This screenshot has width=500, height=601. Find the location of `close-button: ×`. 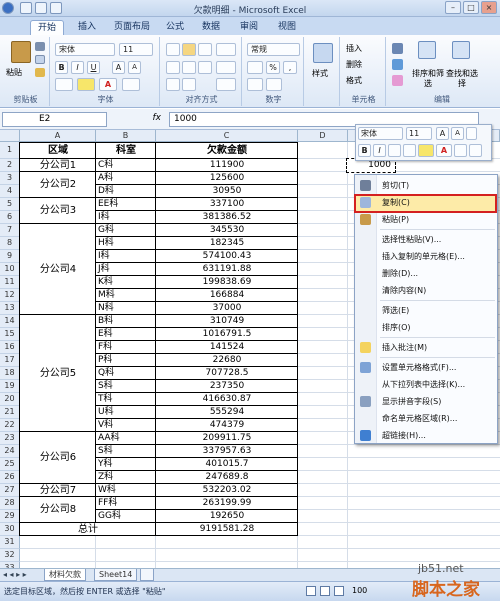

close-button: × is located at coordinates (489, 7).